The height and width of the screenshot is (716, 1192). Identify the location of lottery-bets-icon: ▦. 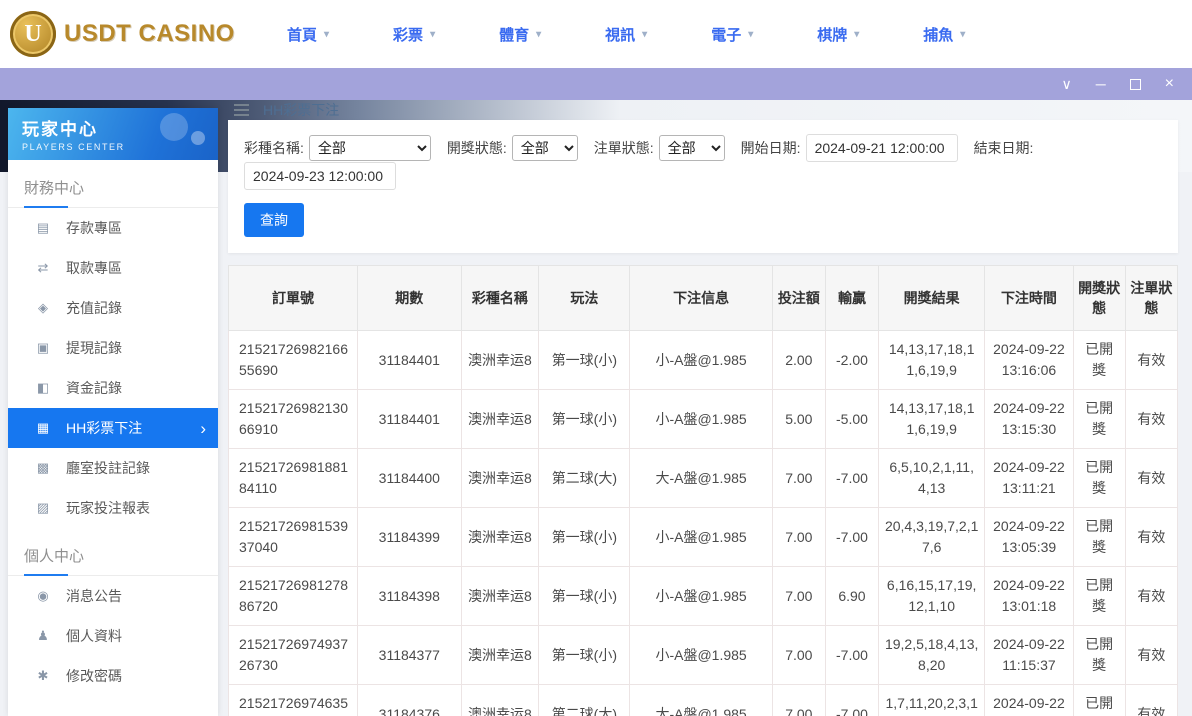
(43, 427).